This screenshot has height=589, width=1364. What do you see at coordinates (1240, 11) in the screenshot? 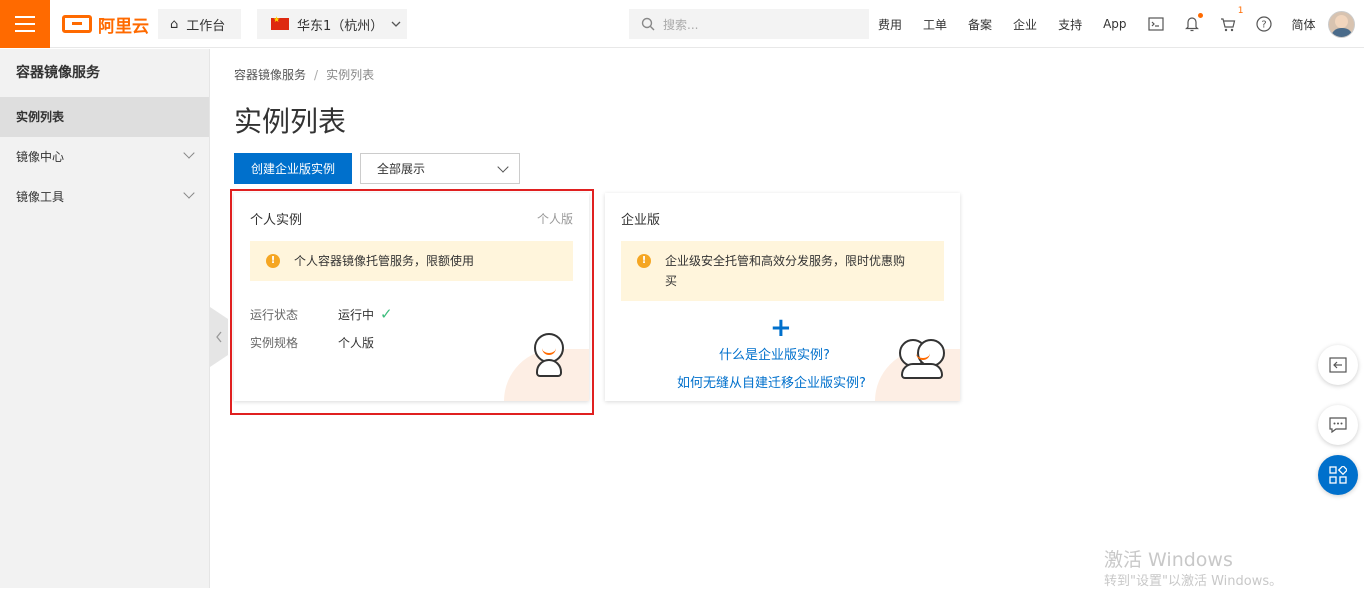
I see `cart-count-badge: 1` at bounding box center [1240, 11].